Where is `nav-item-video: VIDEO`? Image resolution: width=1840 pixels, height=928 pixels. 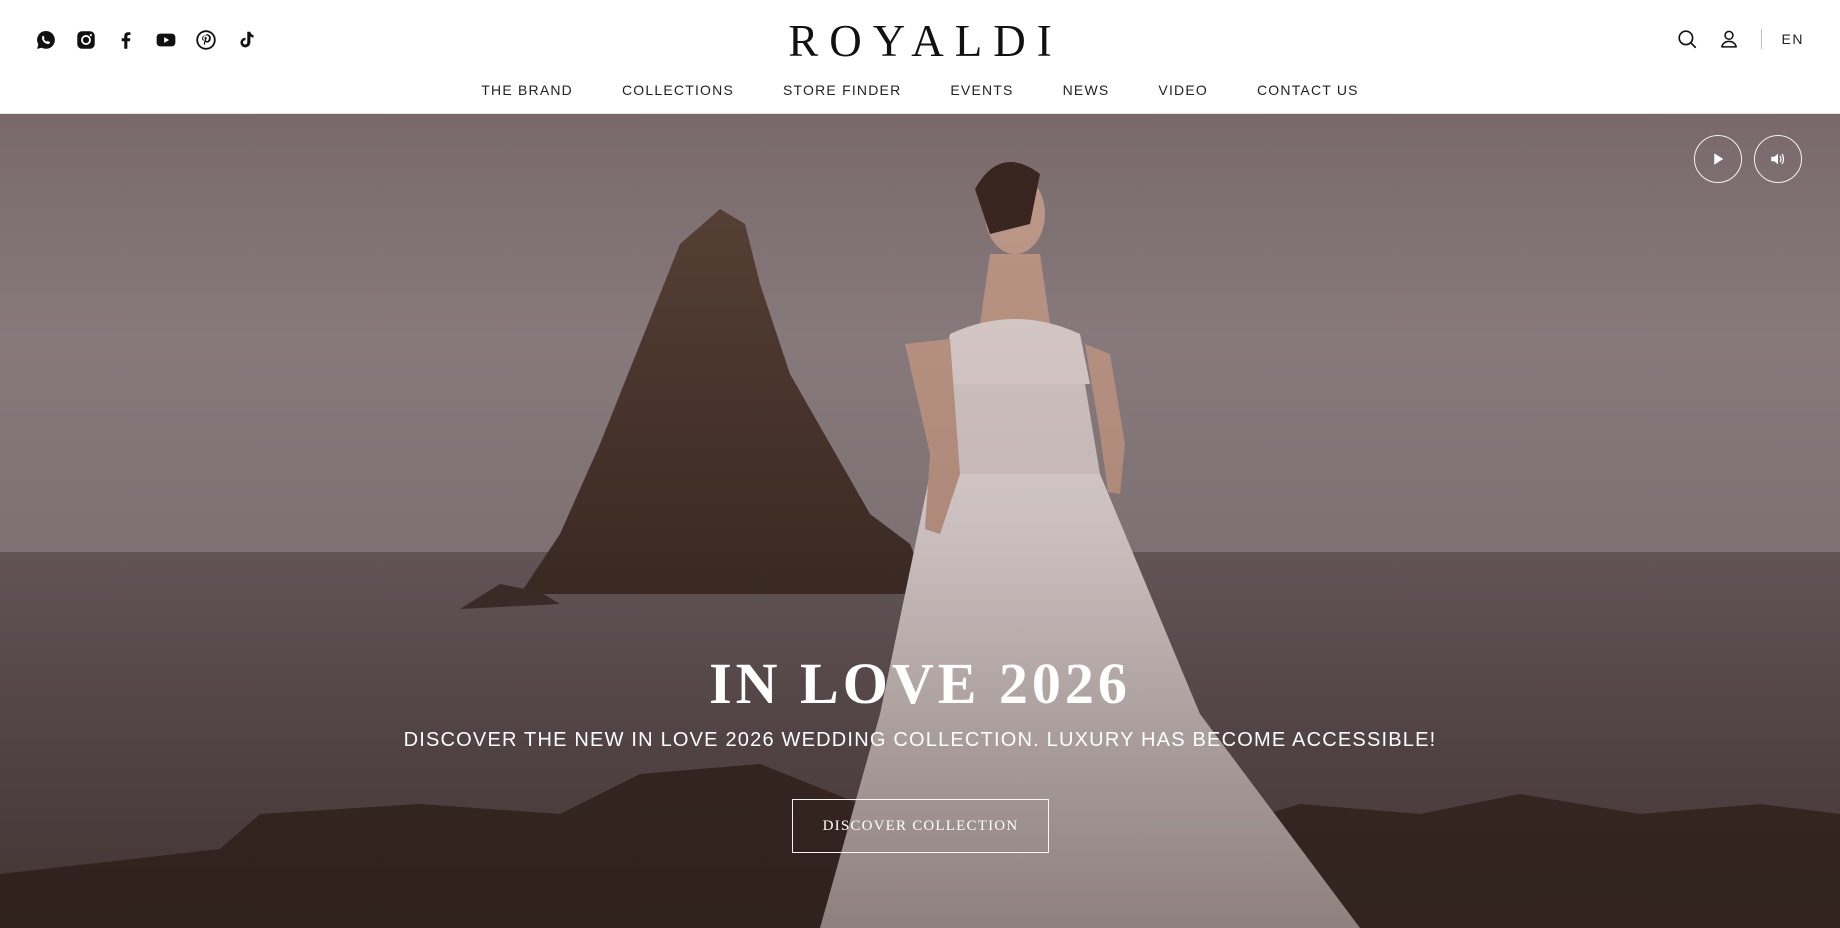 nav-item-video: VIDEO is located at coordinates (1183, 90).